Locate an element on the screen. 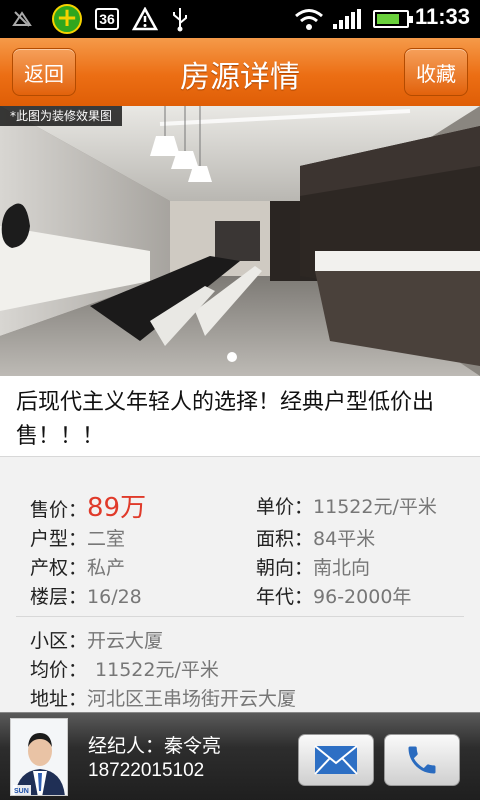 Image resolution: width=480 pixels, height=800 pixels. warning-icon is located at coordinates (145, 19).